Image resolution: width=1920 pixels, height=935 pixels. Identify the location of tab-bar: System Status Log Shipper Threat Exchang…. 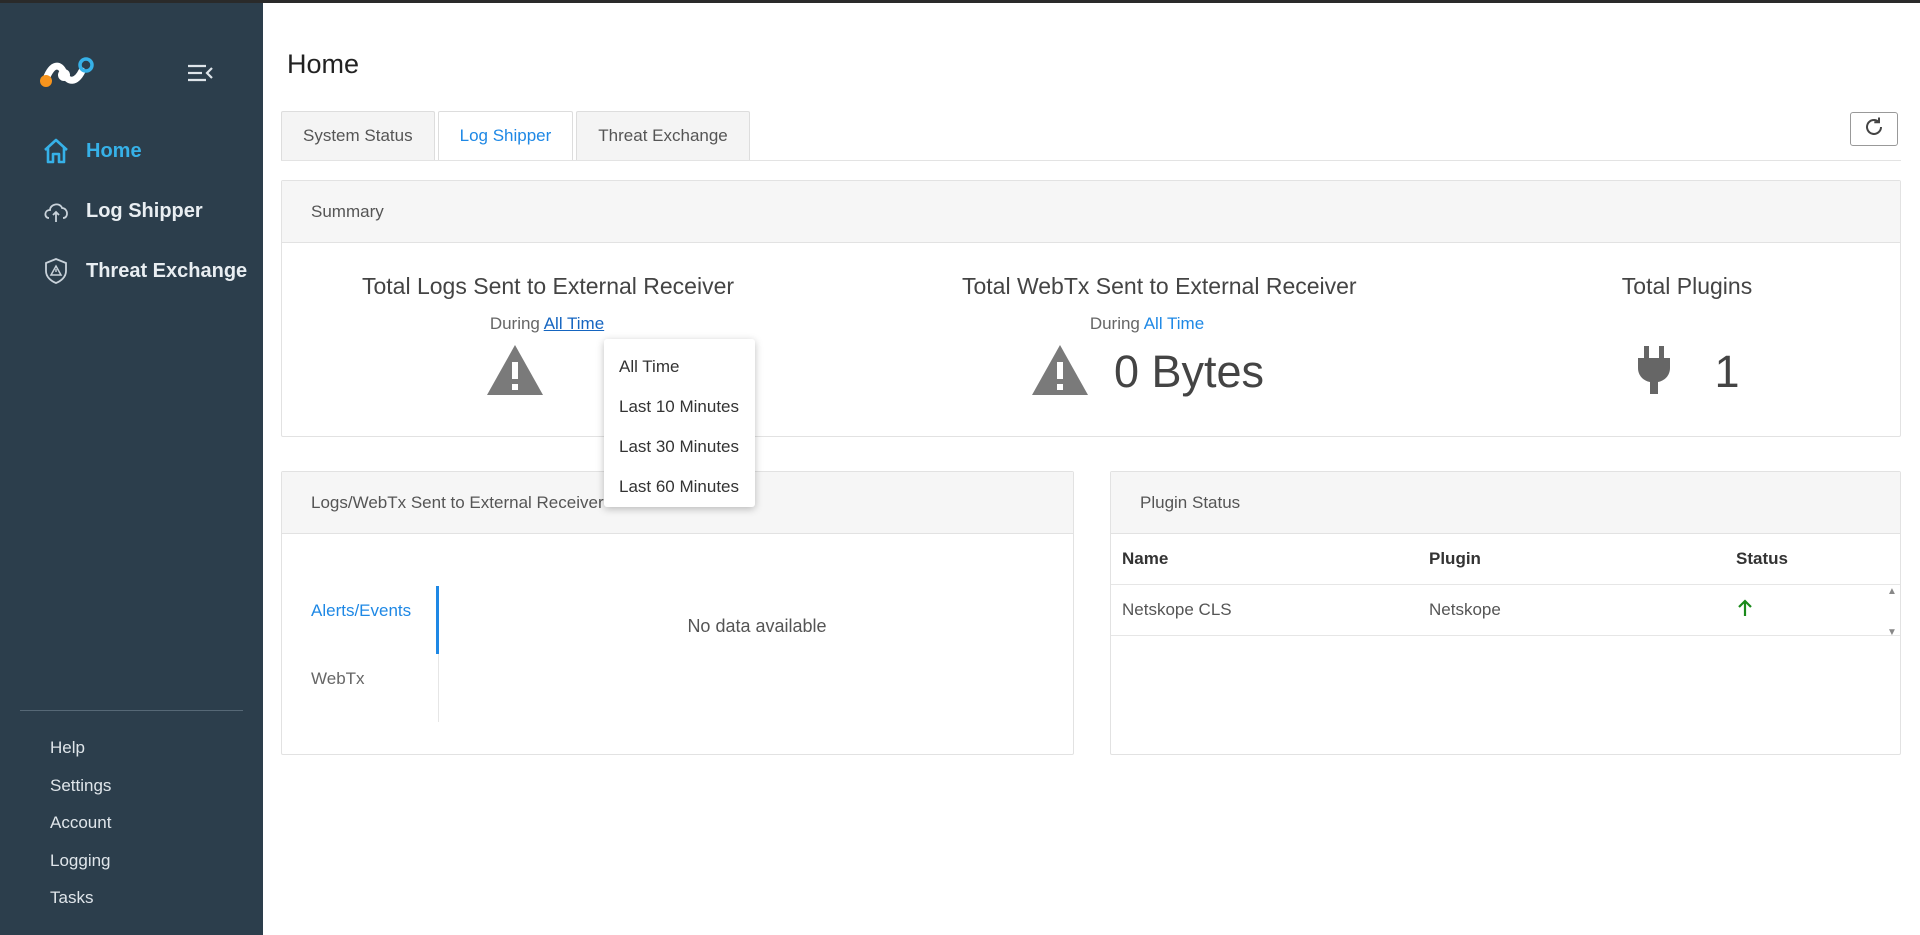
(517, 135).